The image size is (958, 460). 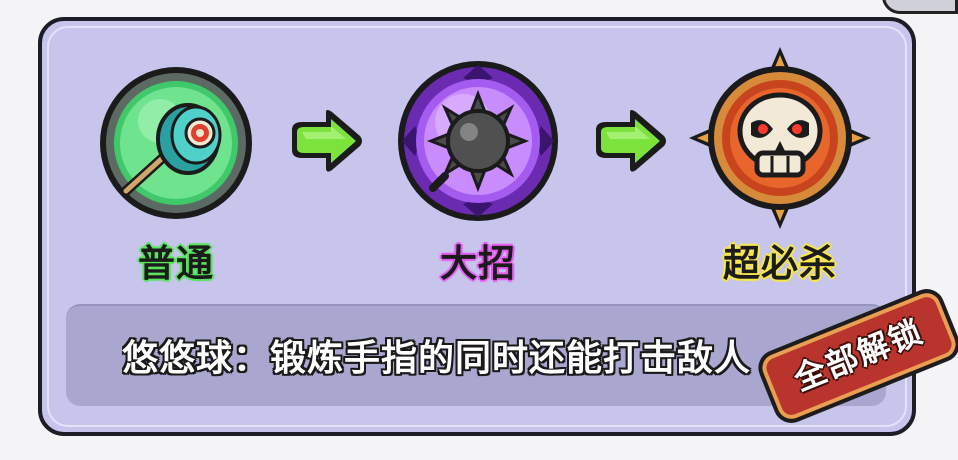 What do you see at coordinates (176, 263) in the screenshot?
I see `stage-label-normal: 普通` at bounding box center [176, 263].